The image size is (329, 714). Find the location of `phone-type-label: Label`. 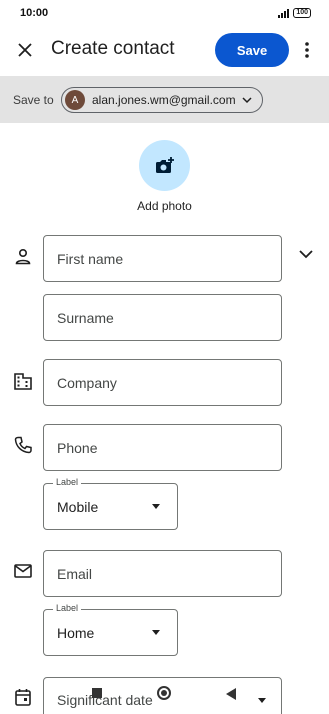

phone-type-label: Label is located at coordinates (67, 482).